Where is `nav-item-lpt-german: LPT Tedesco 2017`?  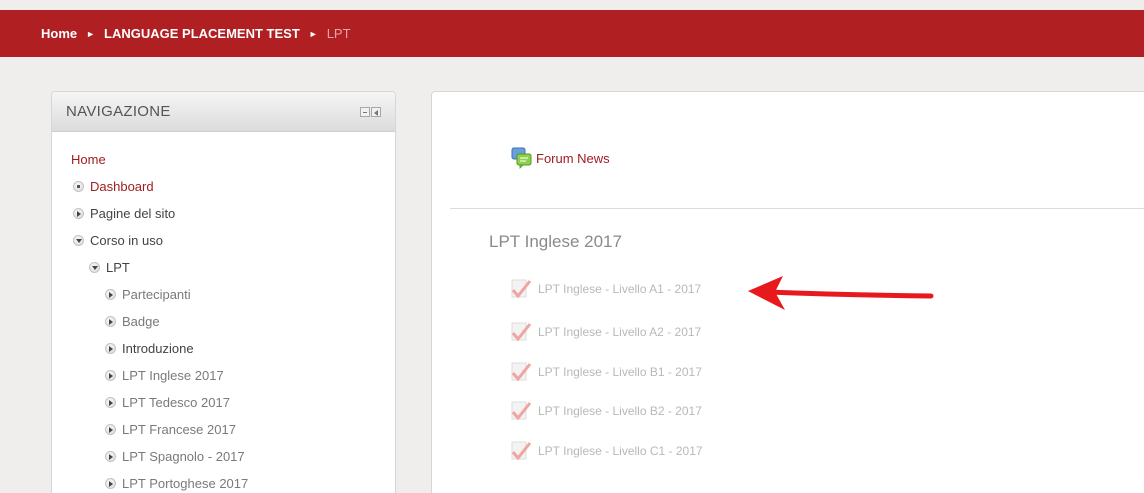
nav-item-lpt-german: LPT Tedesco 2017 is located at coordinates (223, 402).